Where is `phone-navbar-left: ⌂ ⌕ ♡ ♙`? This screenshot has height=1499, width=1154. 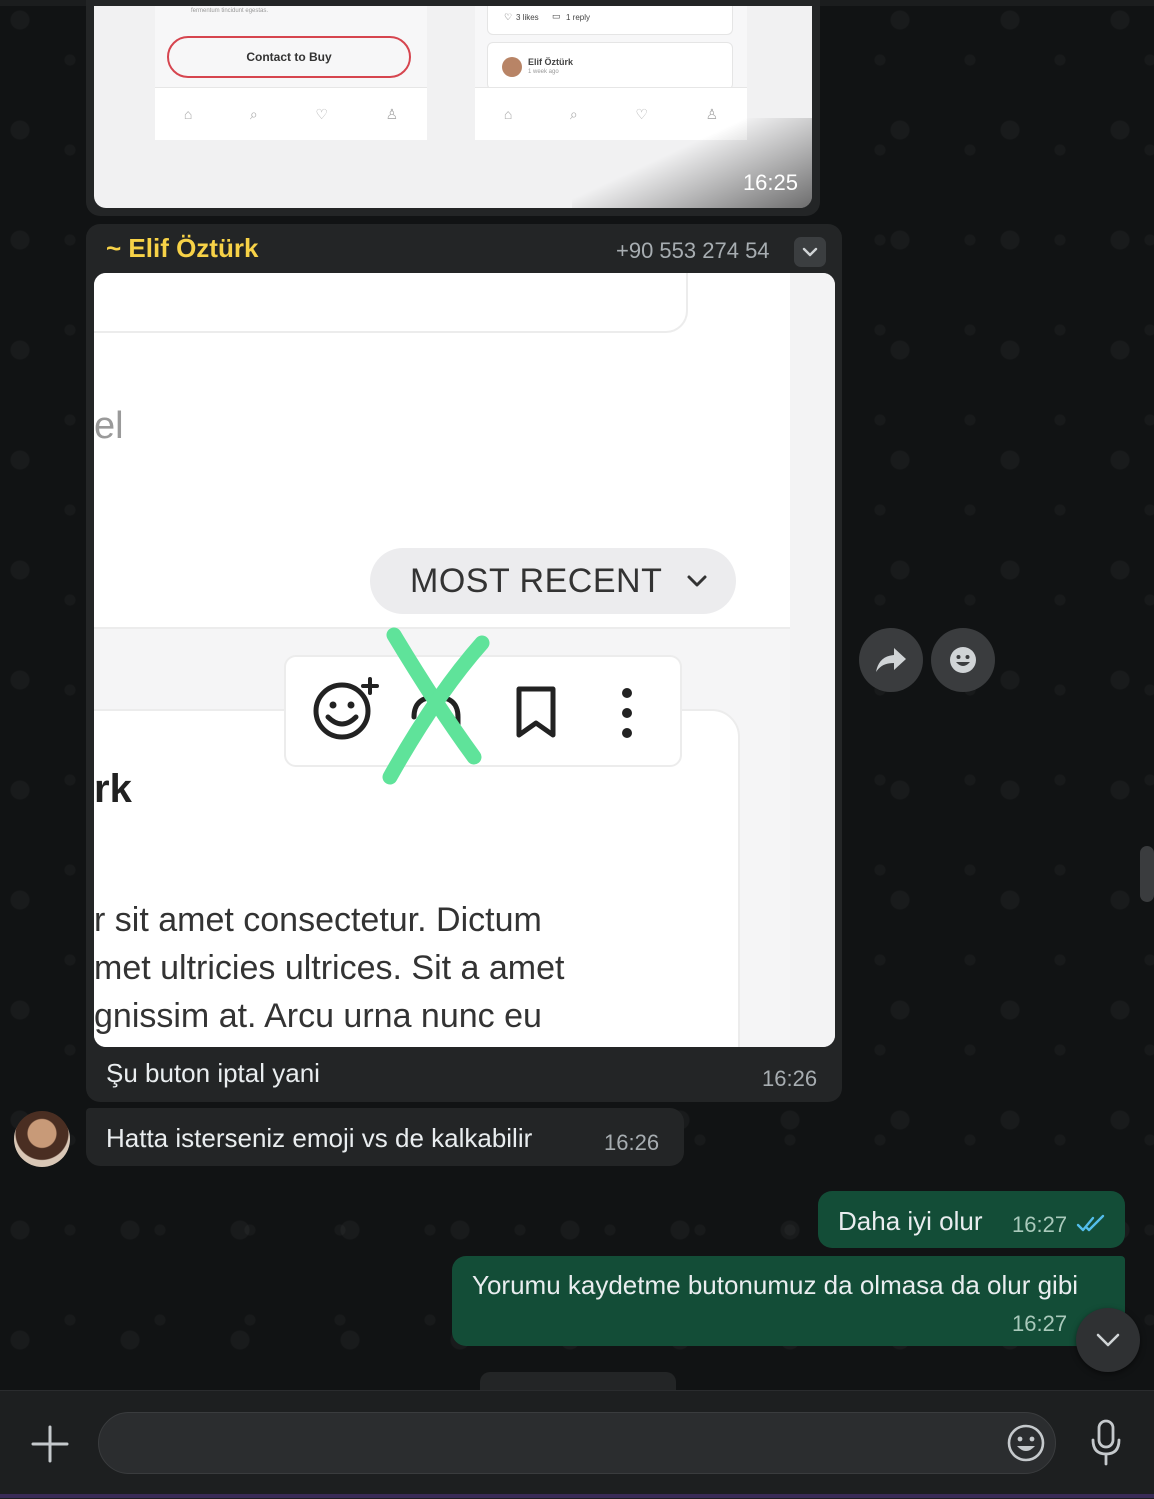 phone-navbar-left: ⌂ ⌕ ♡ ♙ is located at coordinates (291, 113).